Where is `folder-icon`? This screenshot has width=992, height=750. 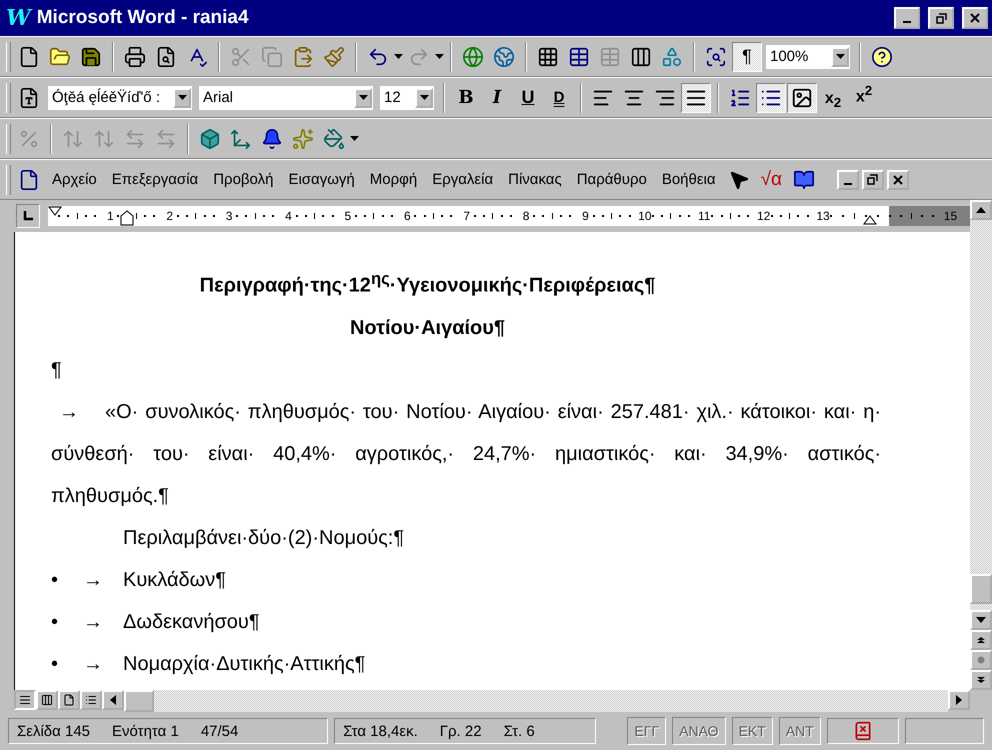 folder-icon is located at coordinates (60, 57).